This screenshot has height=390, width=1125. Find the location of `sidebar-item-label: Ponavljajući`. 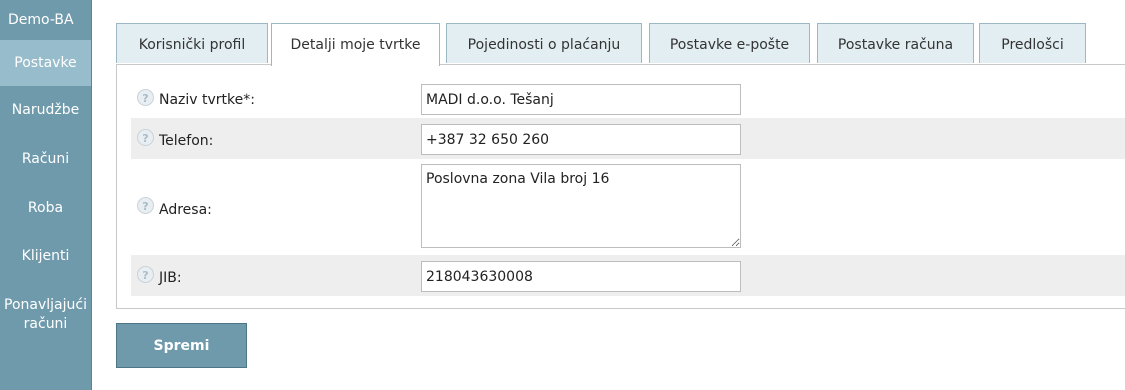

sidebar-item-label: Ponavljajući is located at coordinates (45, 305).